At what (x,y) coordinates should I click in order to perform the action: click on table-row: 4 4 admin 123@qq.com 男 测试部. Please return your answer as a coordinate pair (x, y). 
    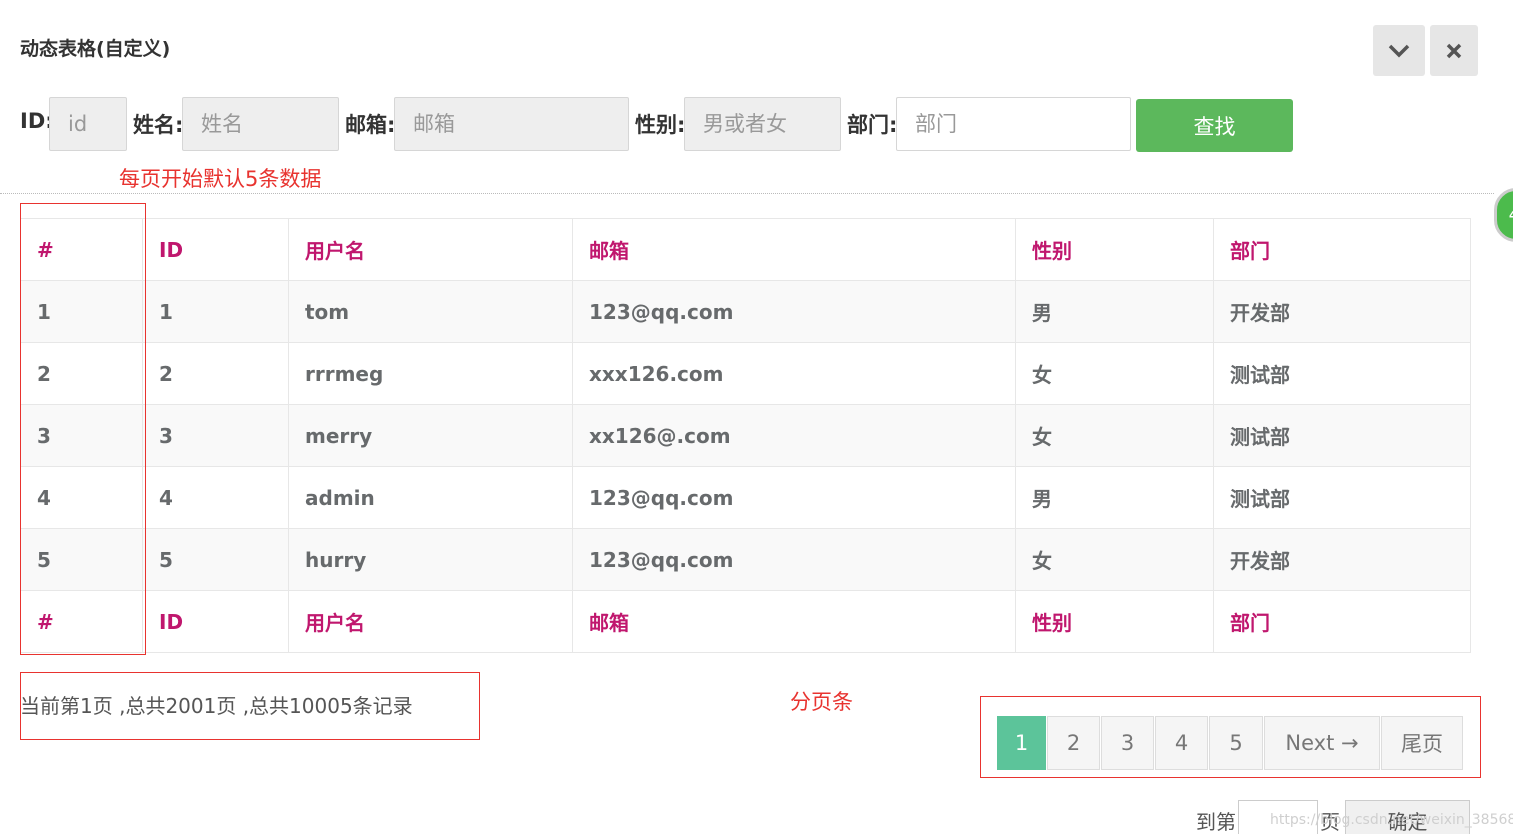
    Looking at the image, I should click on (745, 497).